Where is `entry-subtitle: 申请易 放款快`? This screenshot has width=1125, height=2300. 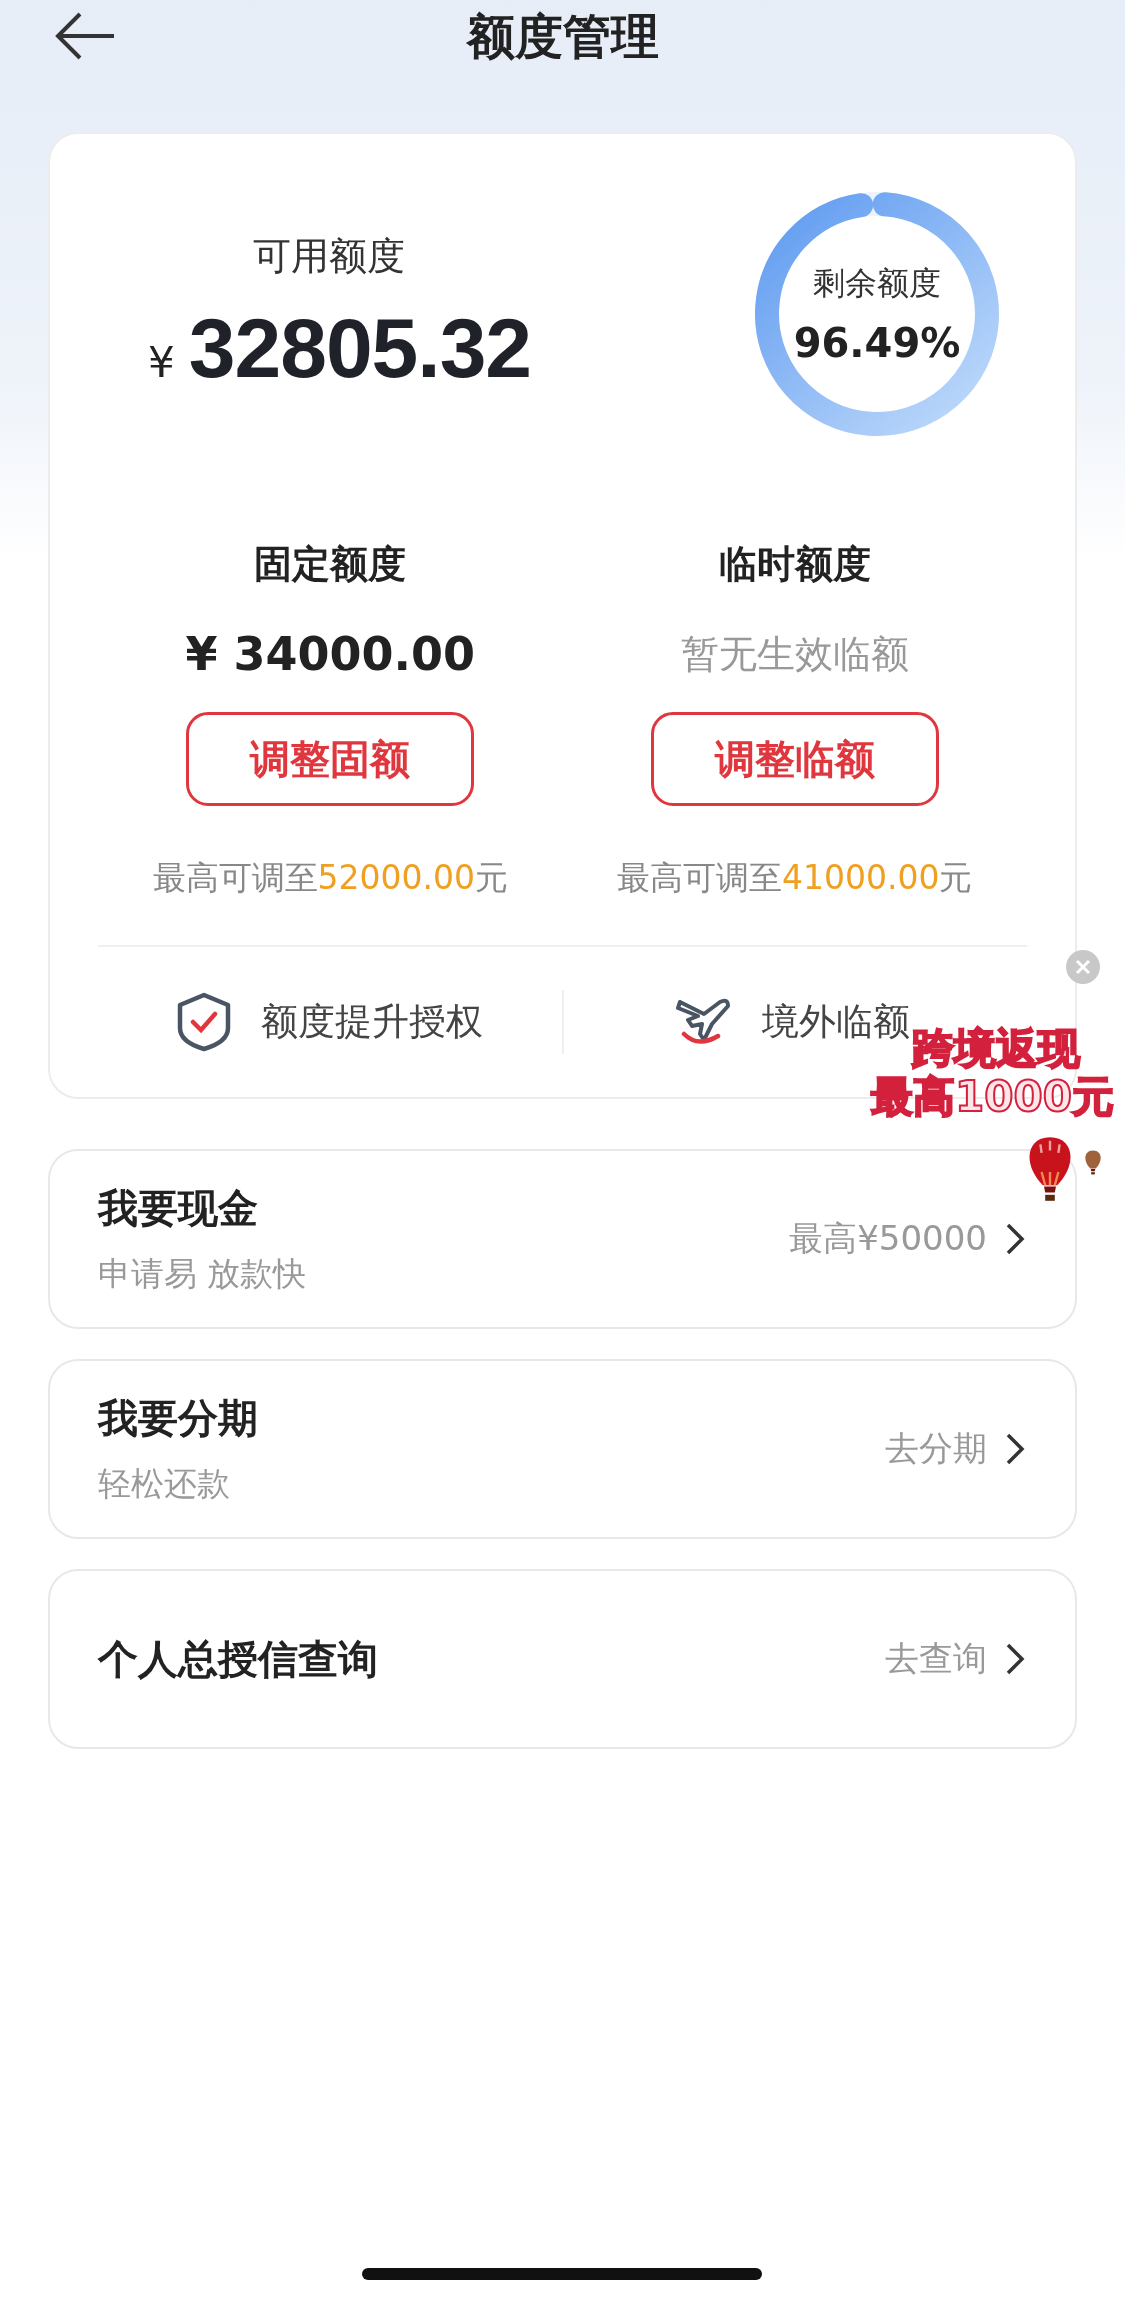
entry-subtitle: 申请易 放款快 is located at coordinates (202, 1274).